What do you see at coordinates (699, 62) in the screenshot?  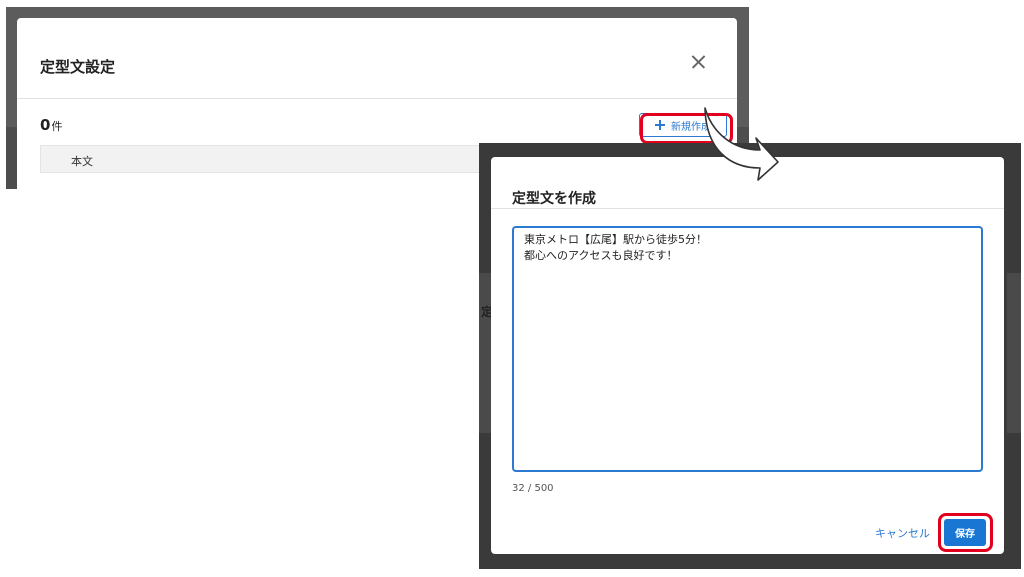 I see `close-icon` at bounding box center [699, 62].